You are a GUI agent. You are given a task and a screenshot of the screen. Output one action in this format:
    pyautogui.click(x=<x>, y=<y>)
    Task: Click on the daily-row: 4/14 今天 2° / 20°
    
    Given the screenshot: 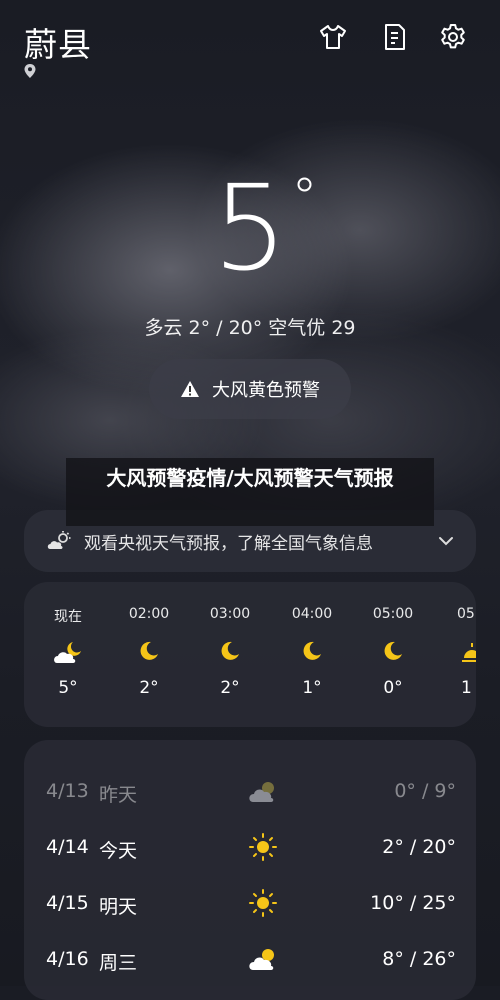 What is the action you would take?
    pyautogui.click(x=251, y=848)
    